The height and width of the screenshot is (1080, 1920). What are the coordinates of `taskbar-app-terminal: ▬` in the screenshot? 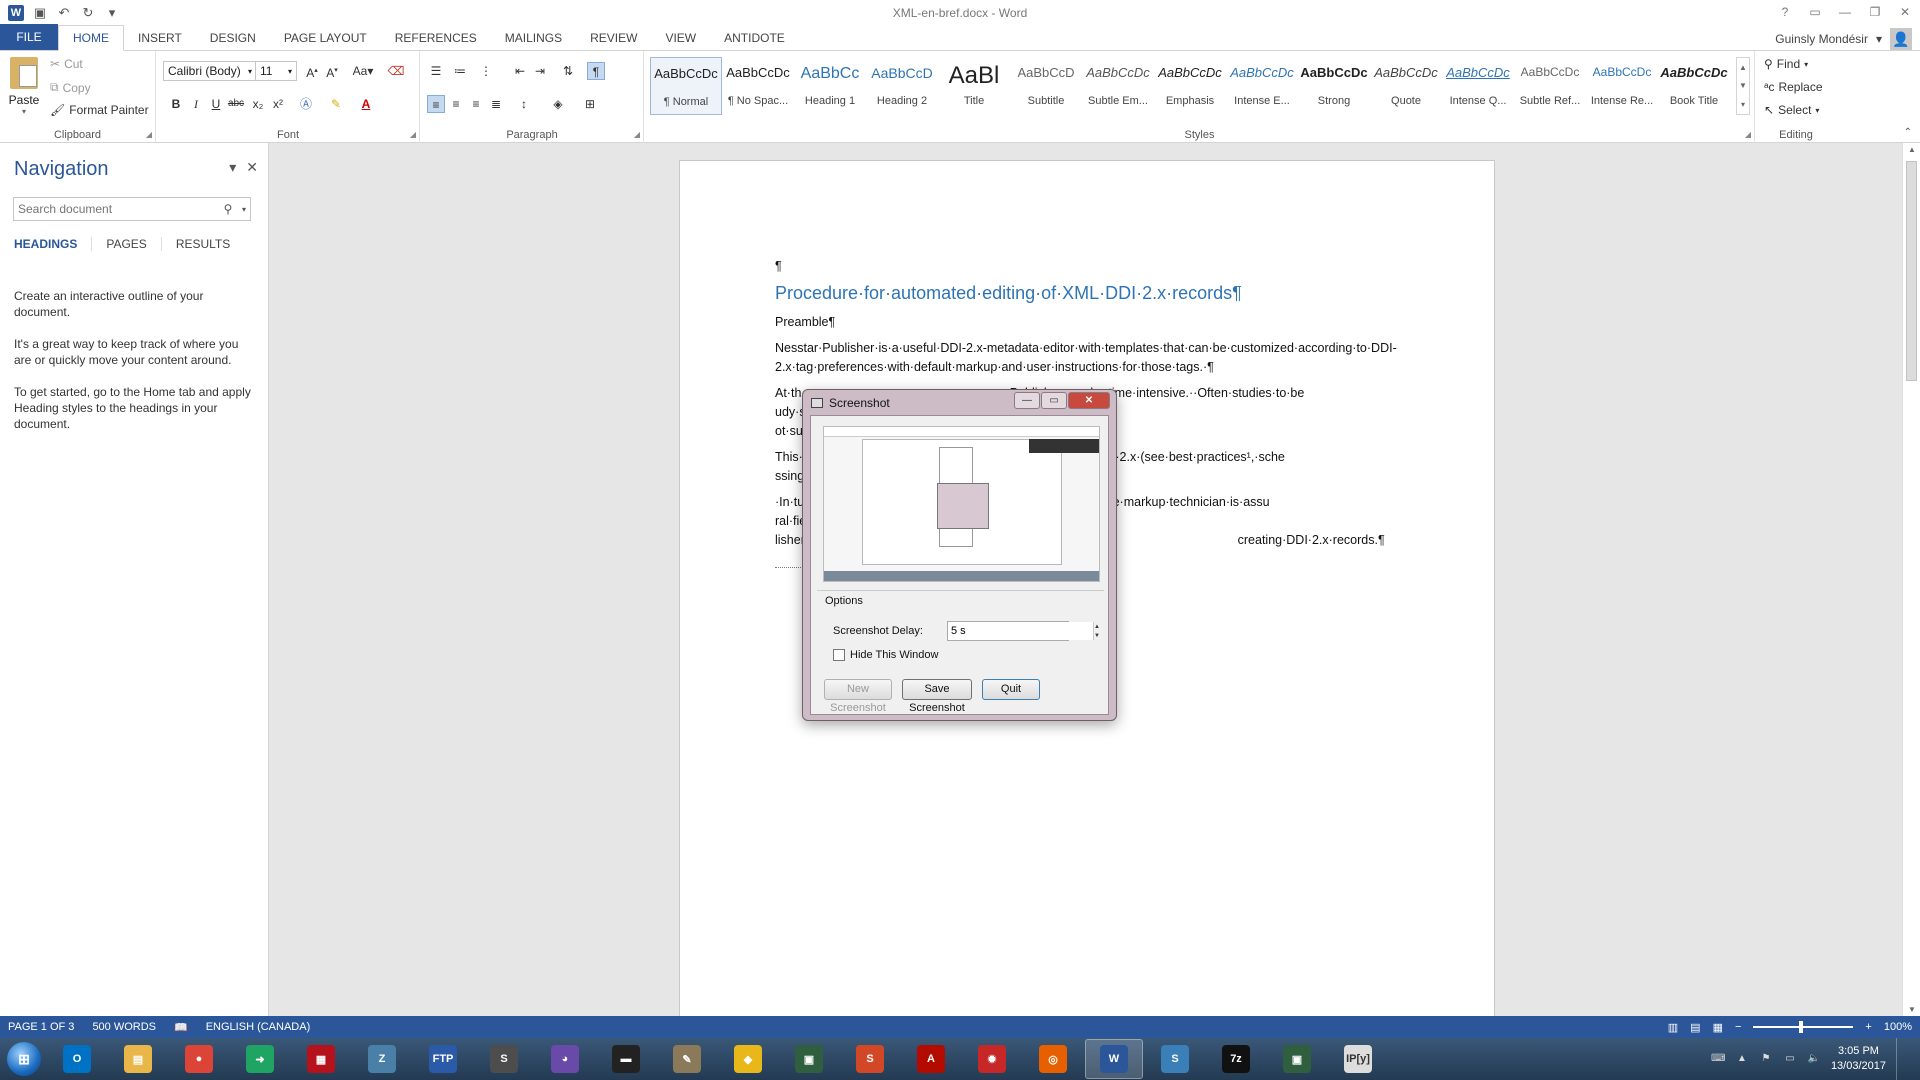 It's located at (626, 1059).